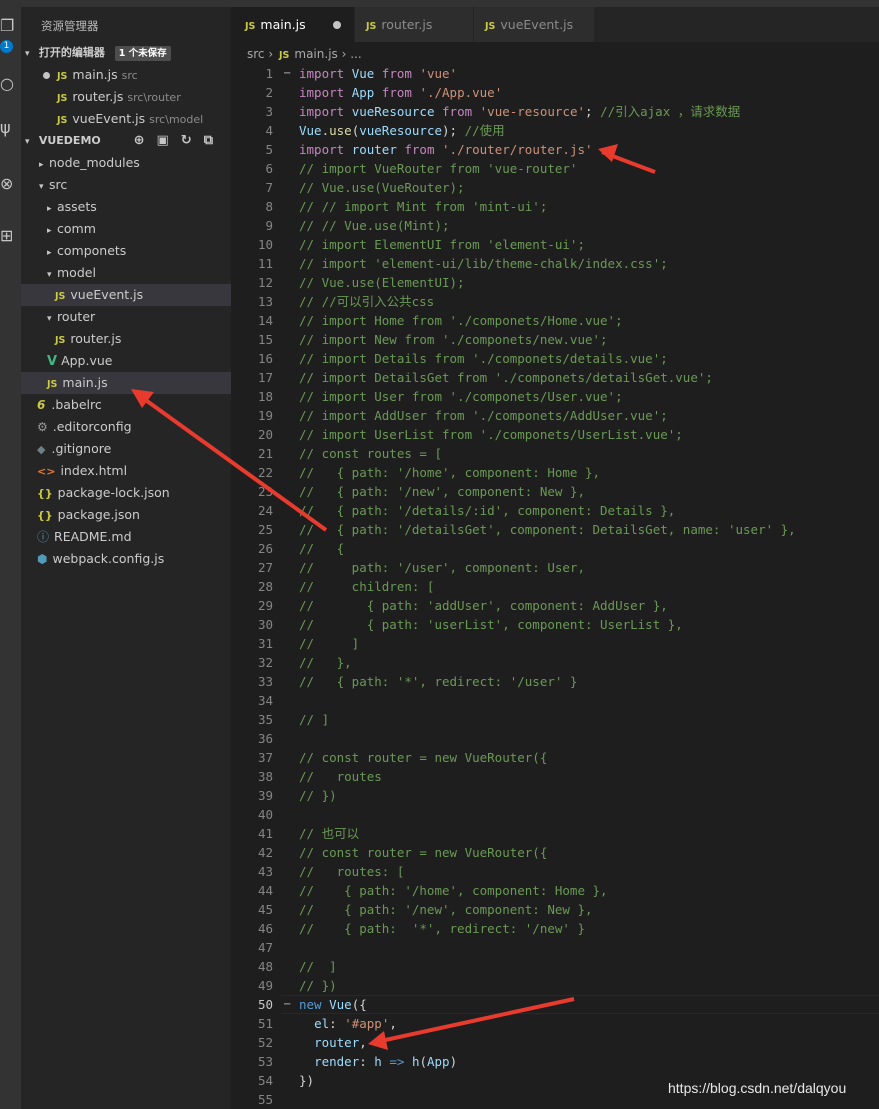  Describe the element at coordinates (126, 339) in the screenshot. I see `tree-item-router-js: JS router.js` at that location.